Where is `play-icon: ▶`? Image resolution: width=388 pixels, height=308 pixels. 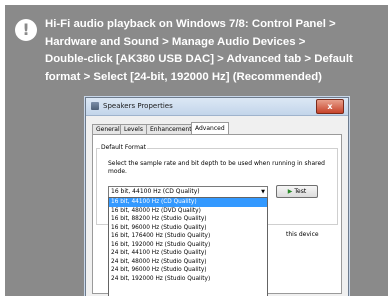 play-icon: ▶ is located at coordinates (290, 191).